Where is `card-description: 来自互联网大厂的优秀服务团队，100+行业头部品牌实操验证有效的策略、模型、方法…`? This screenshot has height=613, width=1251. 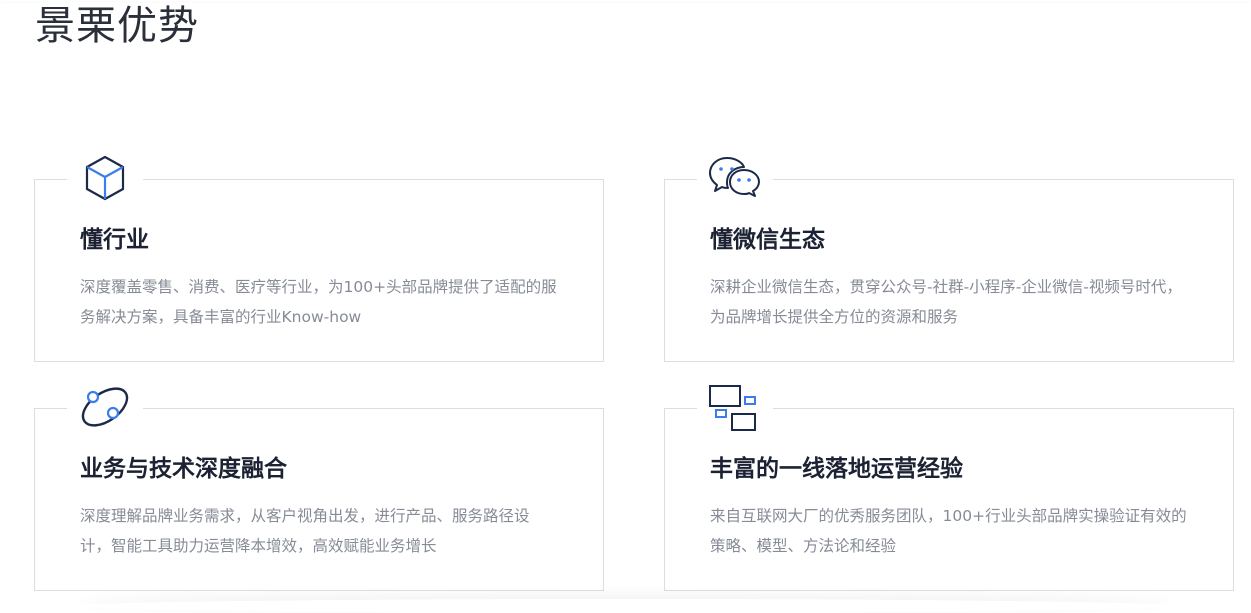
card-description: 来自互联网大厂的优秀服务团队，100+行业头部品牌实操验证有效的策略、模型、方法… is located at coordinates (948, 531).